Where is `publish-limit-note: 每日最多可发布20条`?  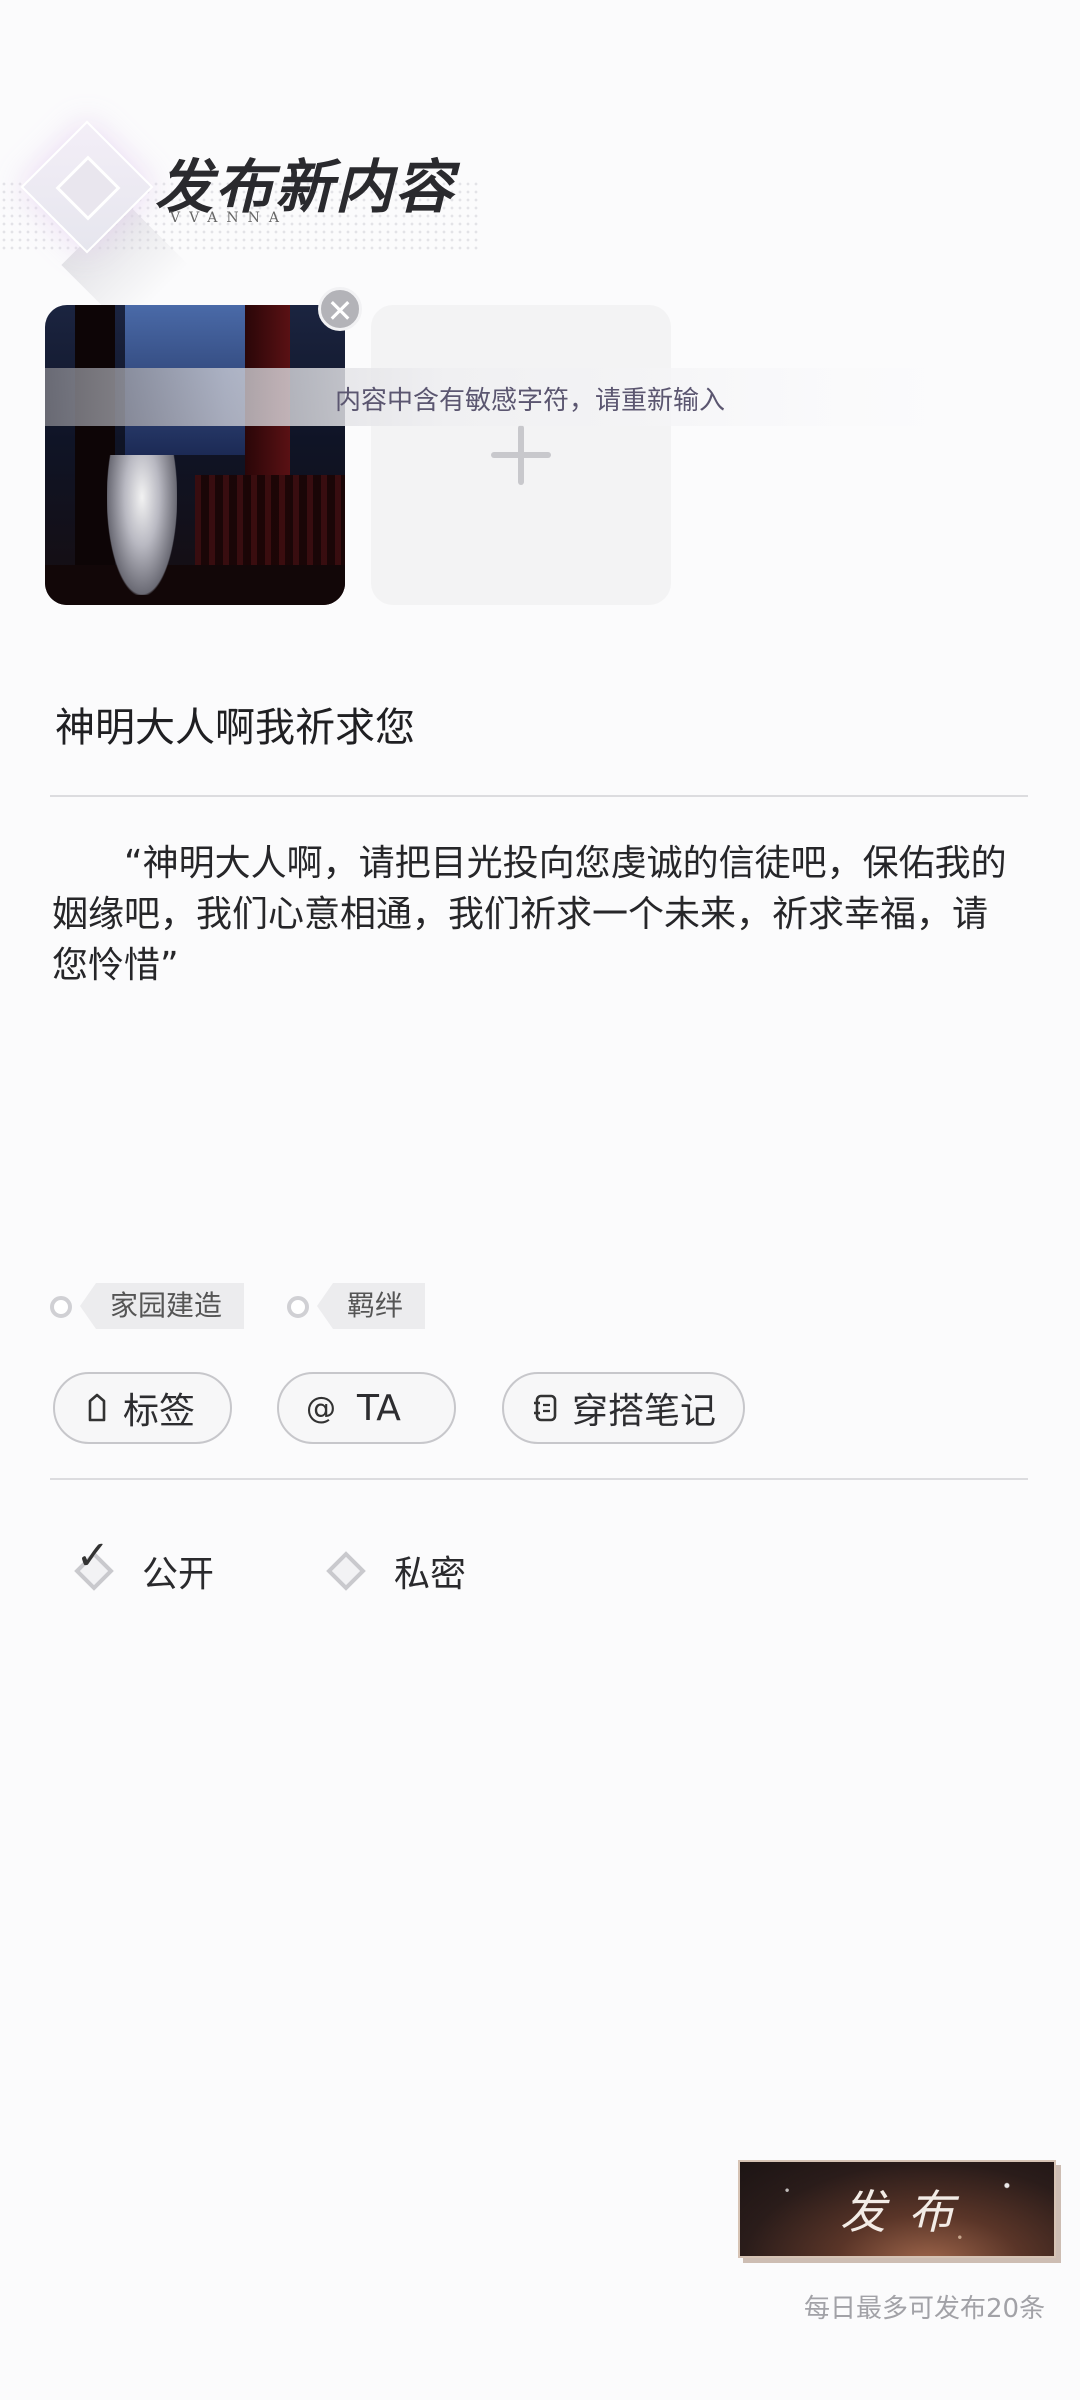
publish-limit-note: 每日最多可发布20条 is located at coordinates (925, 2309).